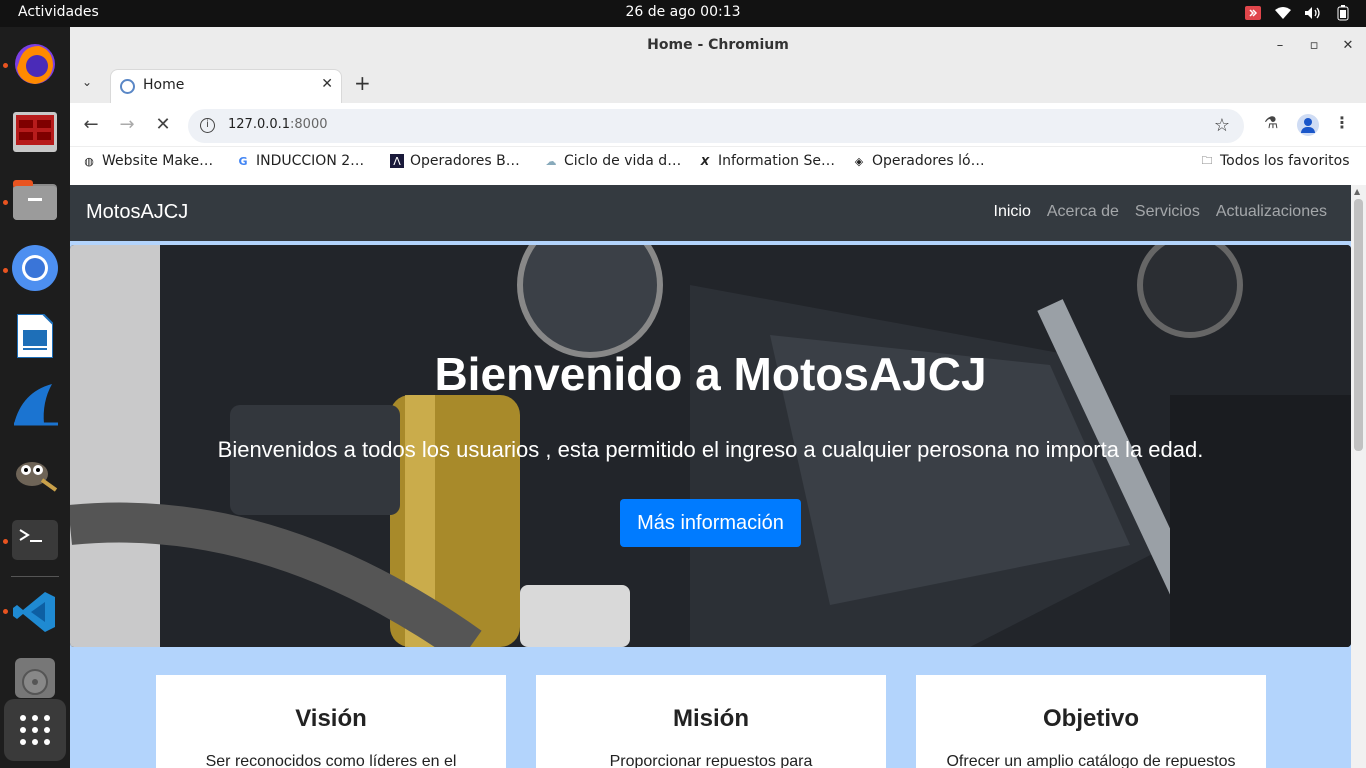  I want to click on site-info-icon: i, so click(207, 125).